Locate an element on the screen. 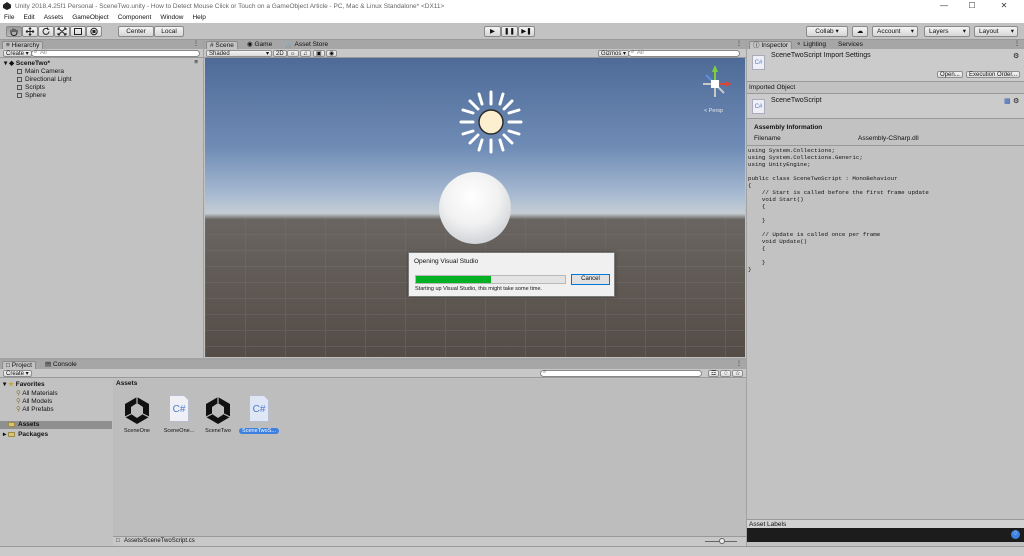  menu-help: Help is located at coordinates (198, 17).